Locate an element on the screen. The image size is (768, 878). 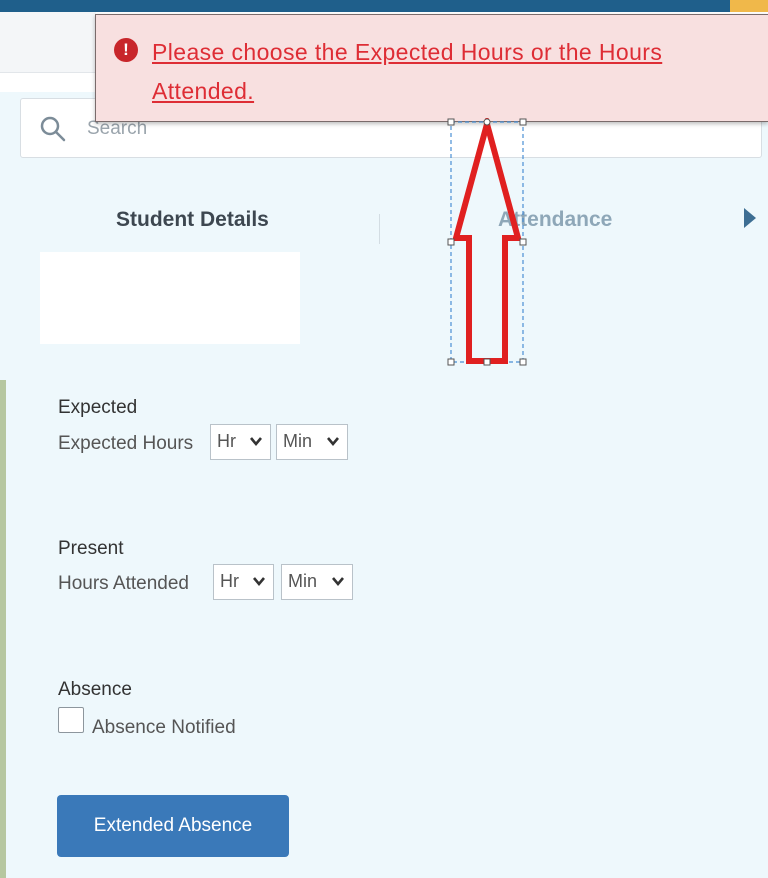
expected-min-value: Min is located at coordinates (298, 441).